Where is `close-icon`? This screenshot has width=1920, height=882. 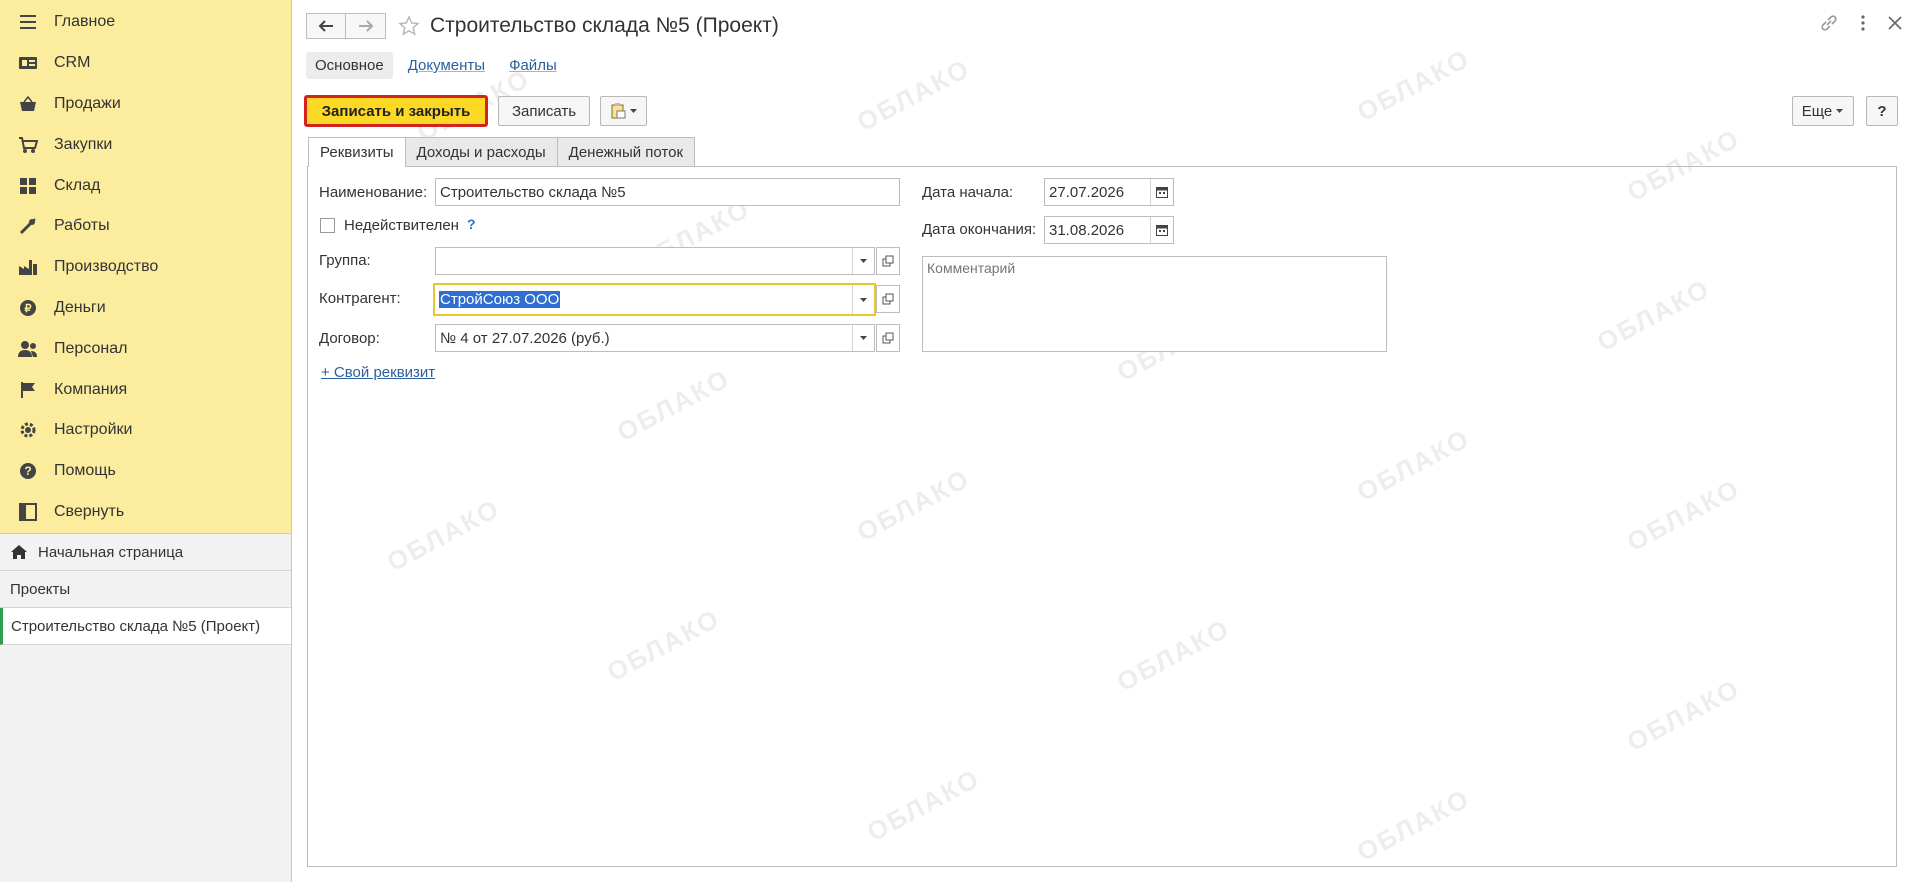
close-icon is located at coordinates (1895, 25).